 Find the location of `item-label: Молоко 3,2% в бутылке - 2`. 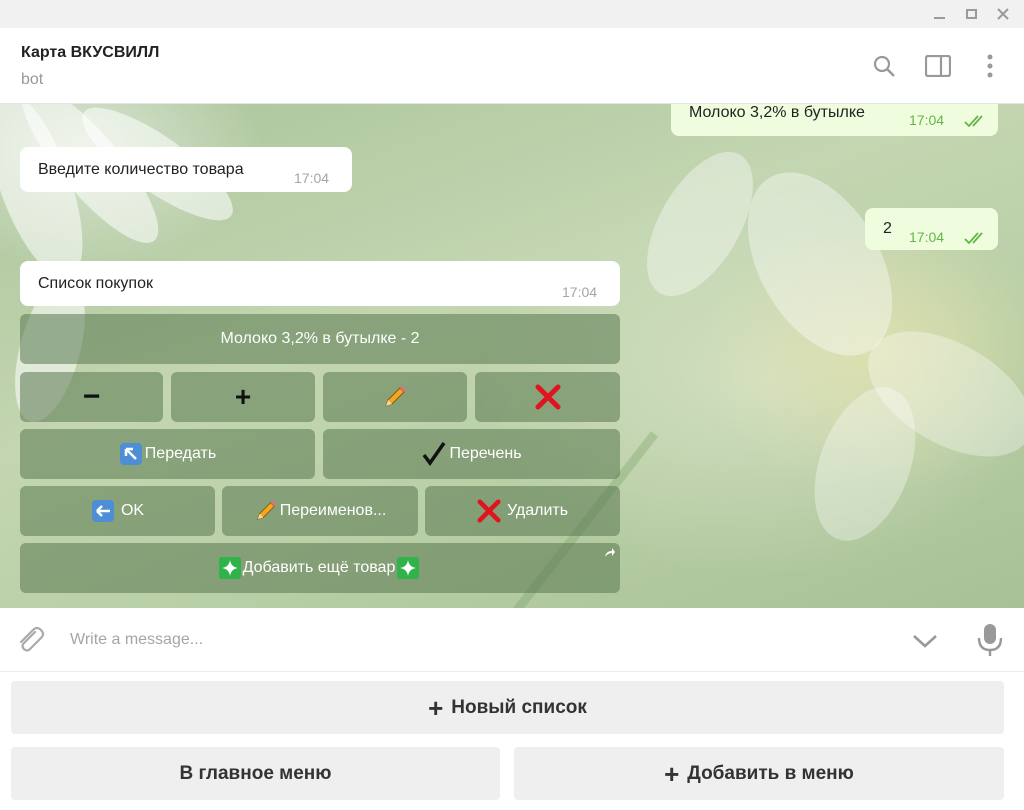

item-label: Молоко 3,2% в бутылке - 2 is located at coordinates (320, 338).